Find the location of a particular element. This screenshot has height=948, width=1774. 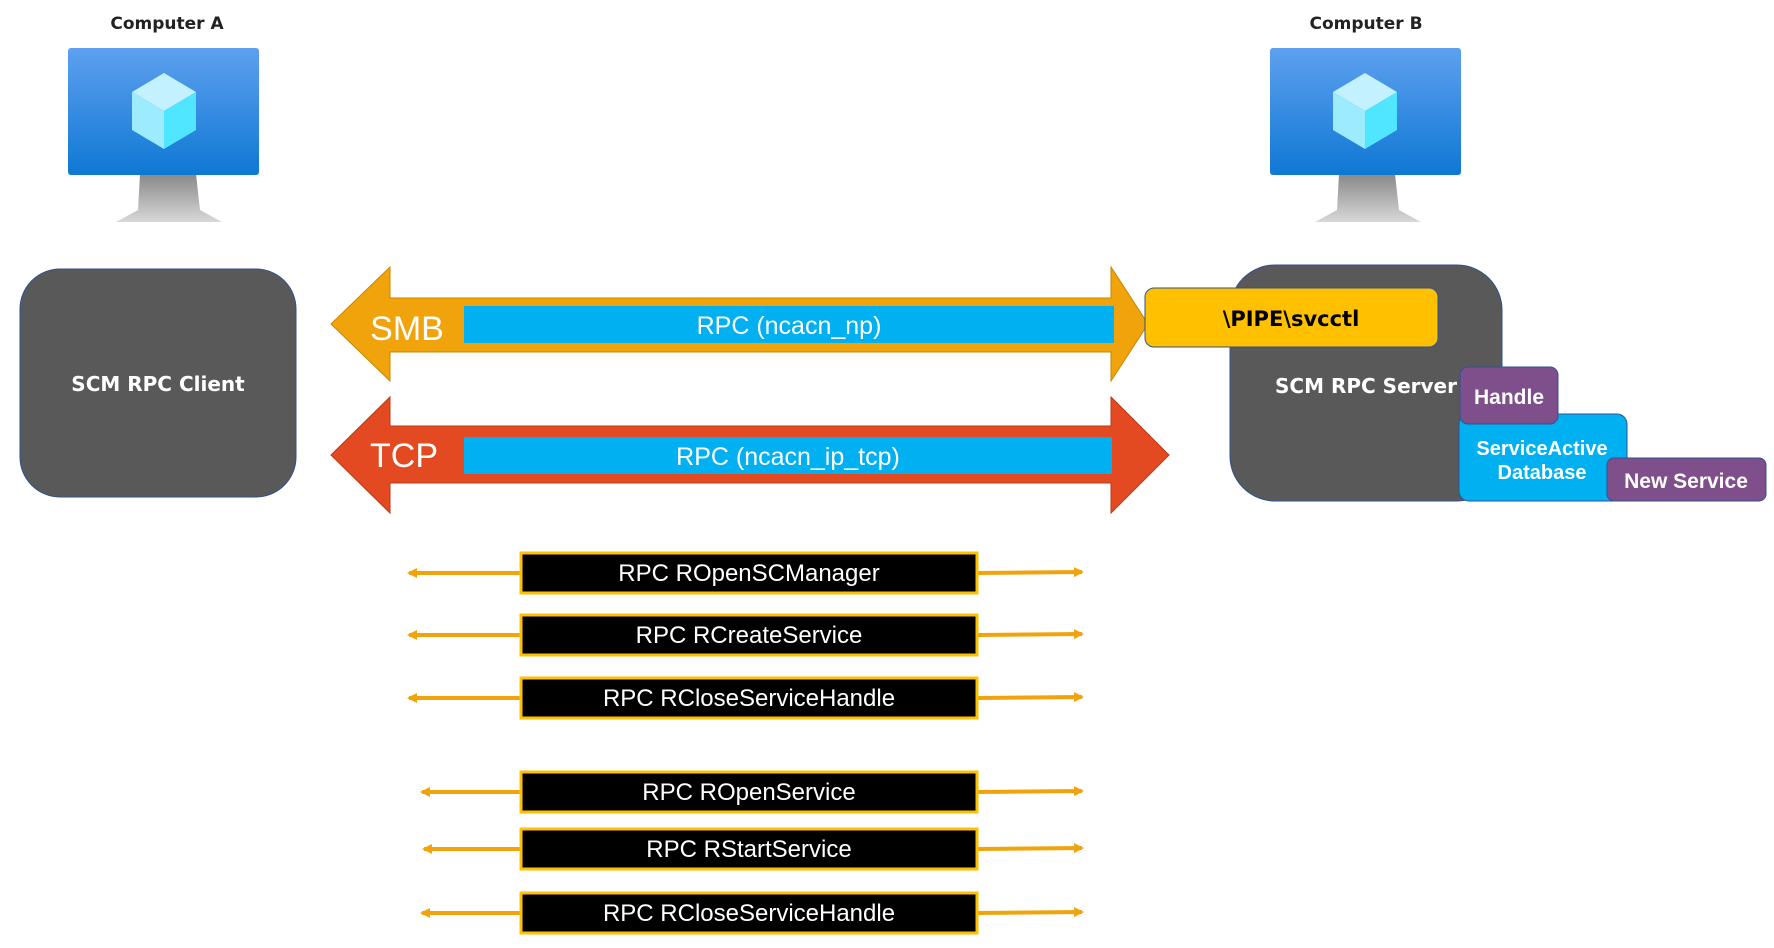

rpc-call-label: RPC ROpenSCManager is located at coordinates (748, 573).